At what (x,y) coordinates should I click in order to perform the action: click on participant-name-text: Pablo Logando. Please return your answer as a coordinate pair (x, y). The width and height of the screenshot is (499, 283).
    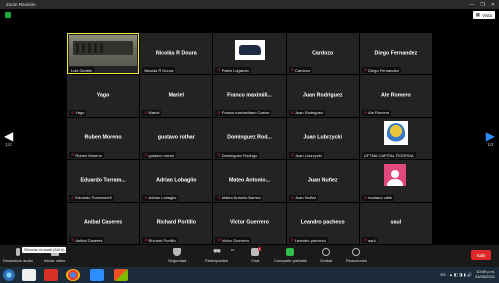
    Looking at the image, I should click on (235, 70).